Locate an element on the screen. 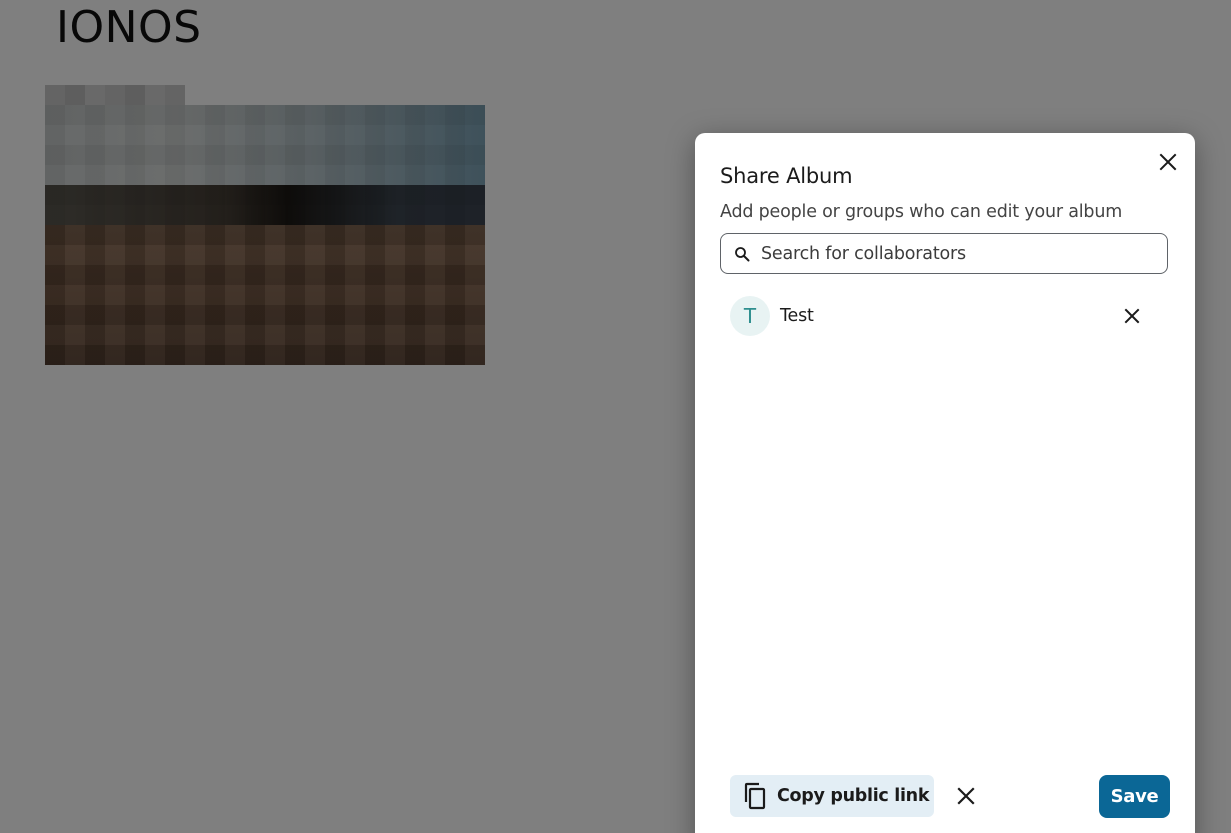 The height and width of the screenshot is (833, 1231). copy-public-link-button: Copy public link is located at coordinates (832, 796).